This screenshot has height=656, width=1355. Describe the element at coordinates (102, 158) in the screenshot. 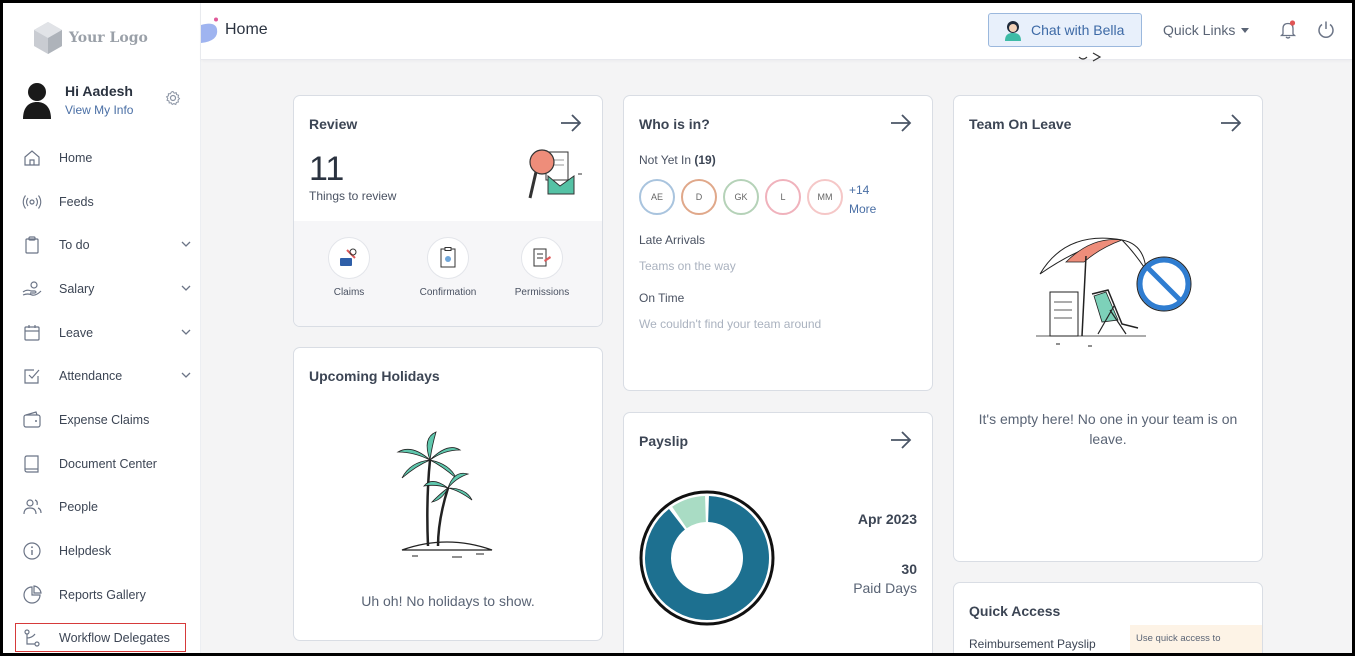

I see `sidebar-item-home: Home` at that location.